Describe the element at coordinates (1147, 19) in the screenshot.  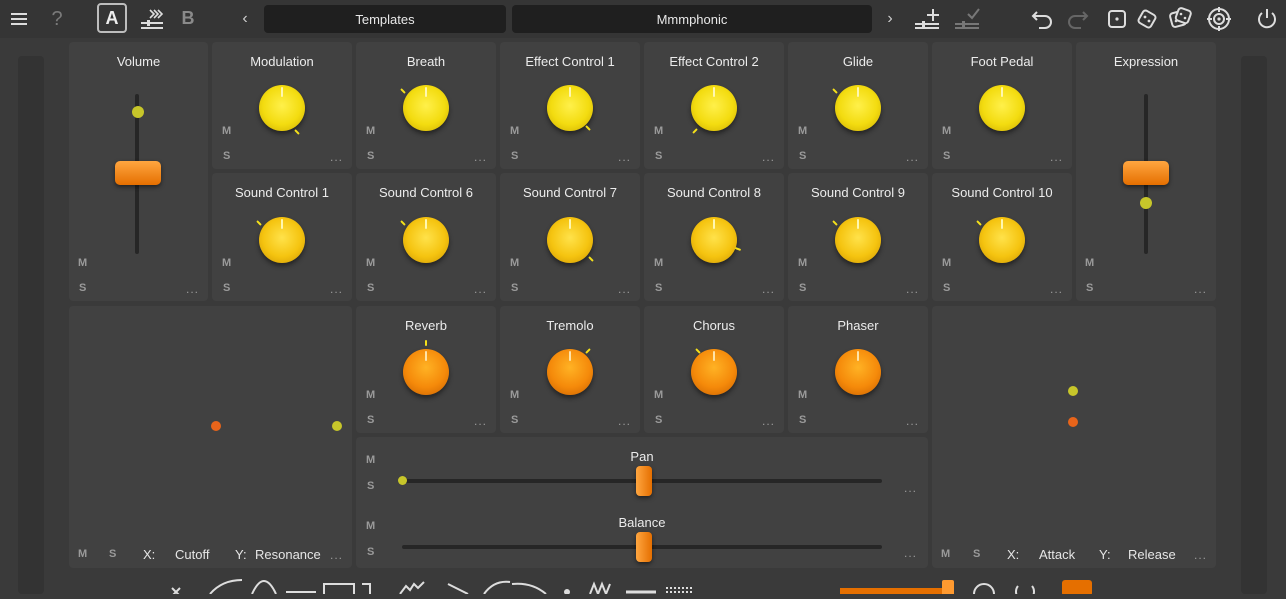
I see `dice-2-icon` at that location.